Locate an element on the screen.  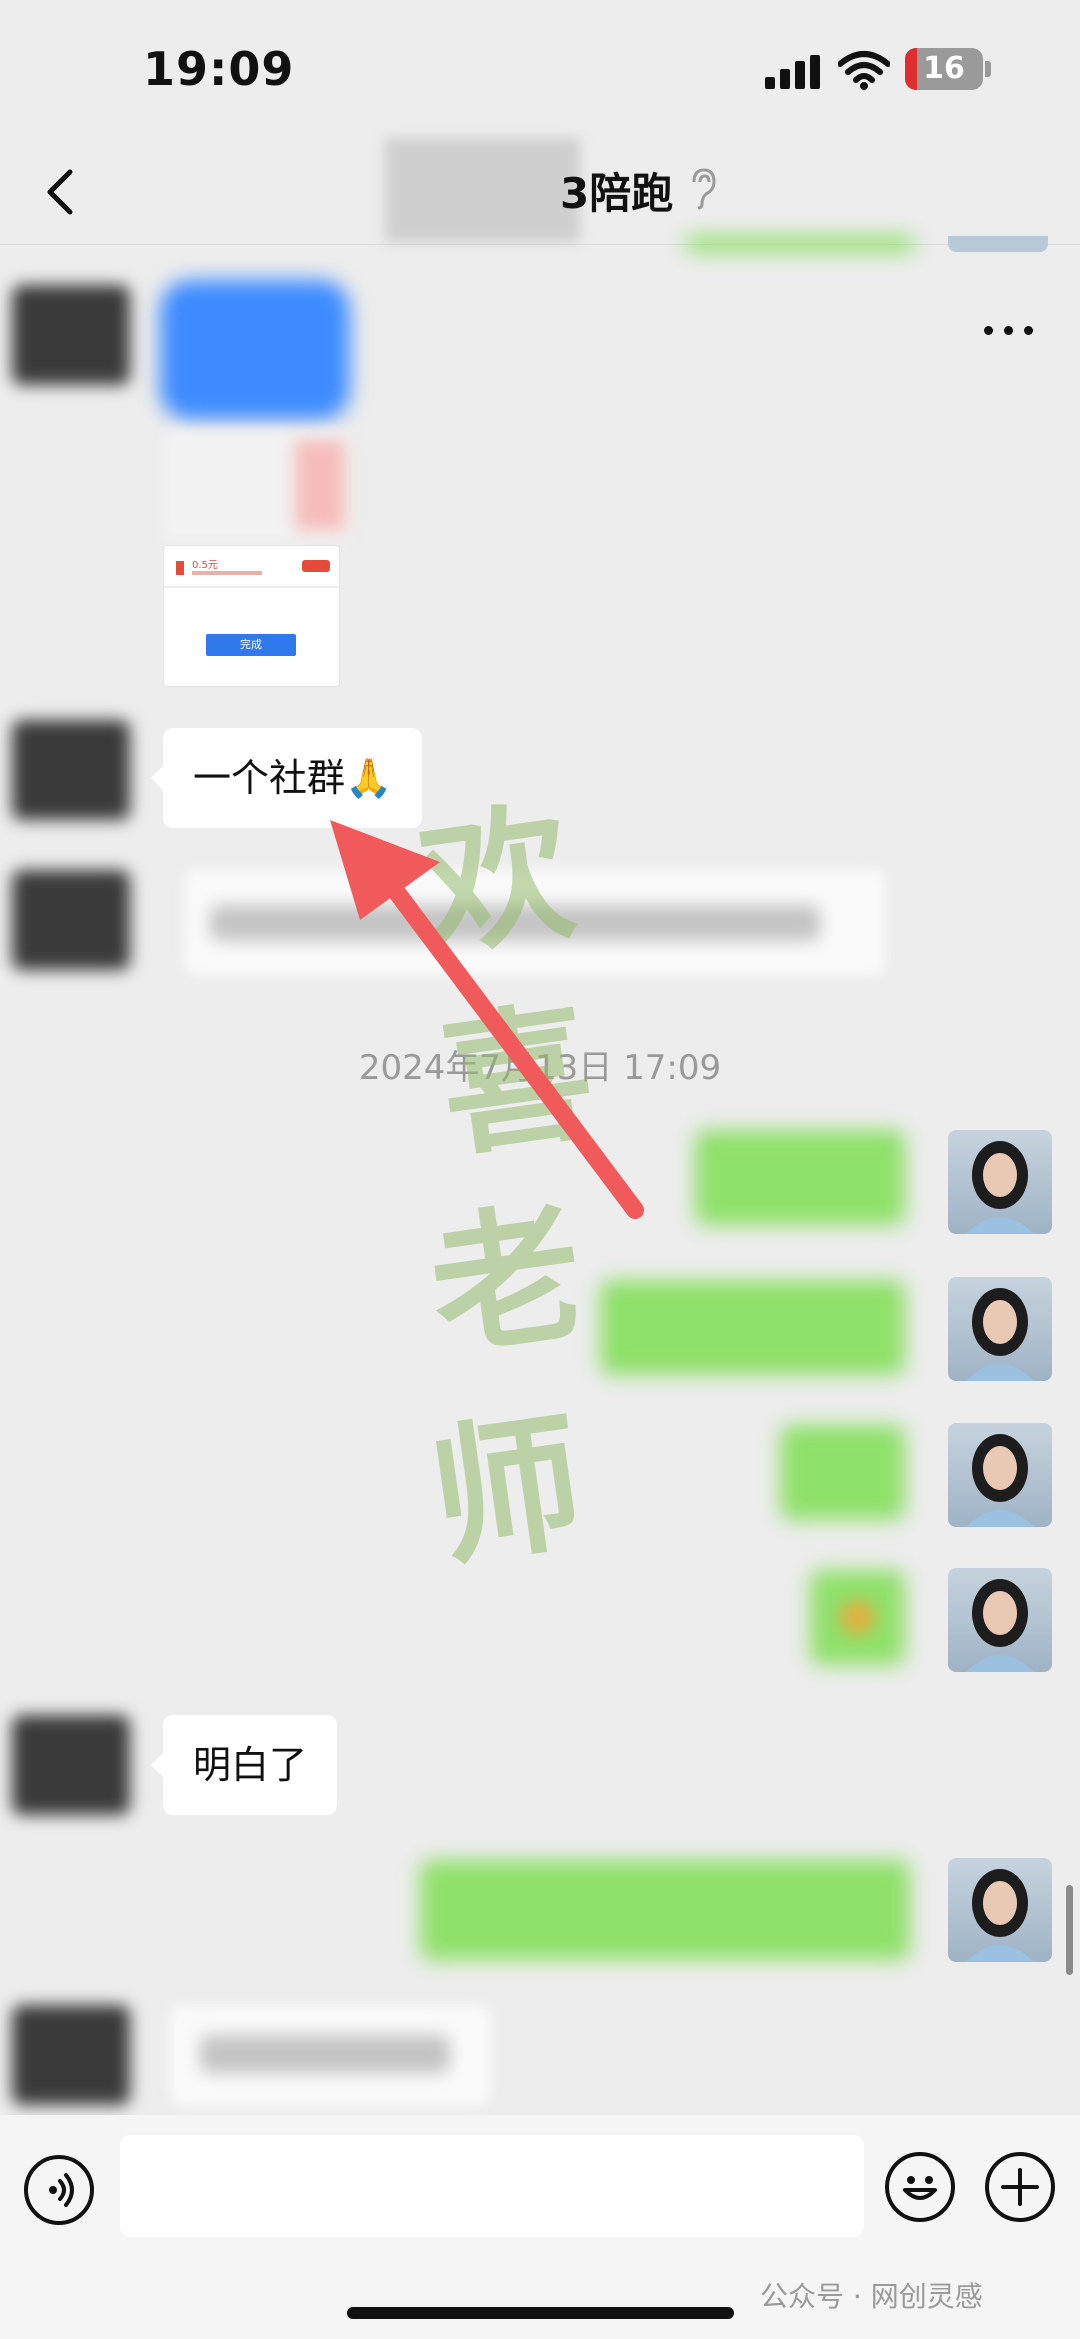
incoming-message-bubble: 明白了 is located at coordinates (244, 1765).